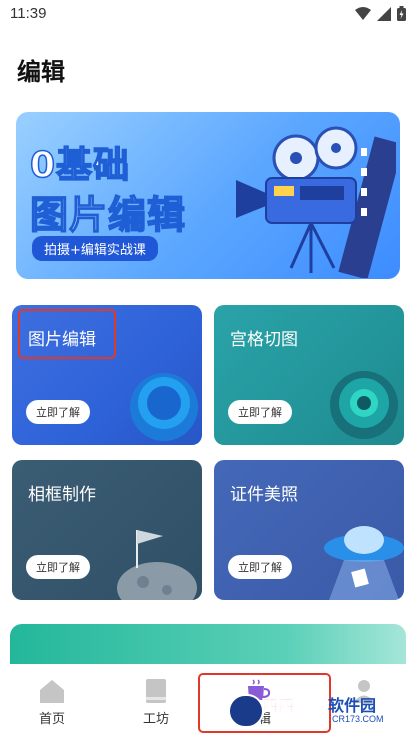 The height and width of the screenshot is (740, 416). I want to click on page-title: 编辑, so click(41, 72).